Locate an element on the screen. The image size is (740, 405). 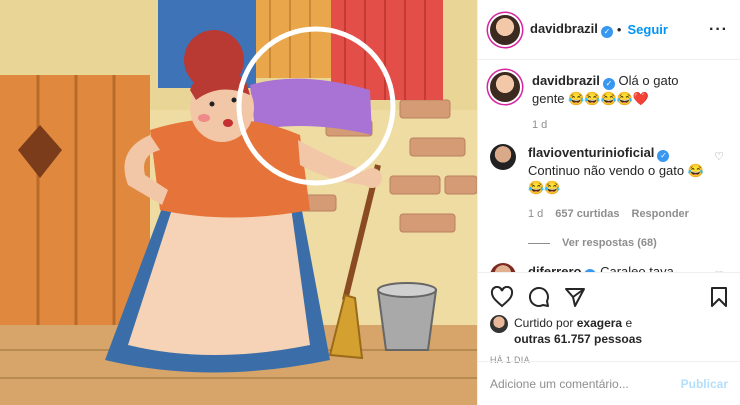
comment-likes: 657 curtidas is located at coordinates (587, 214).